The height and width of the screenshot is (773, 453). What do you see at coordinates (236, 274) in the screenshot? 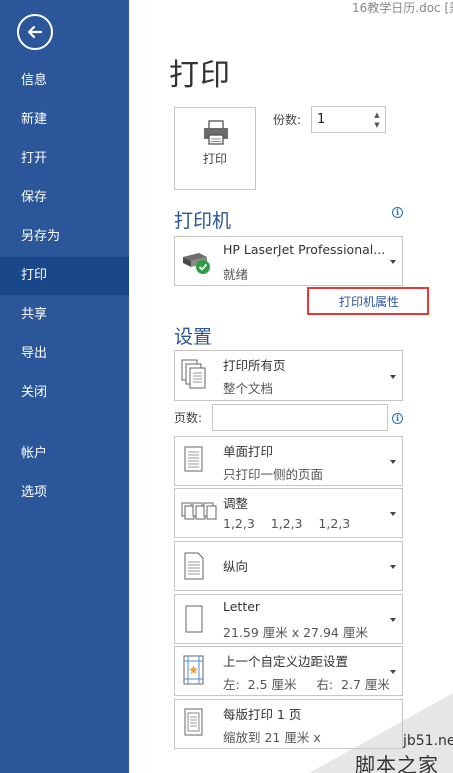
I see `printer-status: 就绪` at bounding box center [236, 274].